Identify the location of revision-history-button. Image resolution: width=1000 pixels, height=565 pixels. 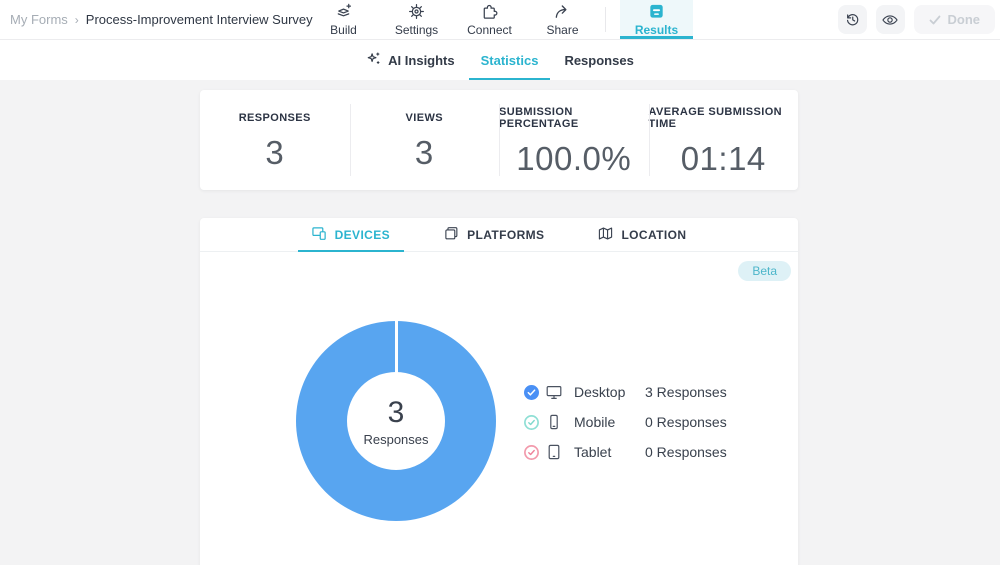
(852, 19).